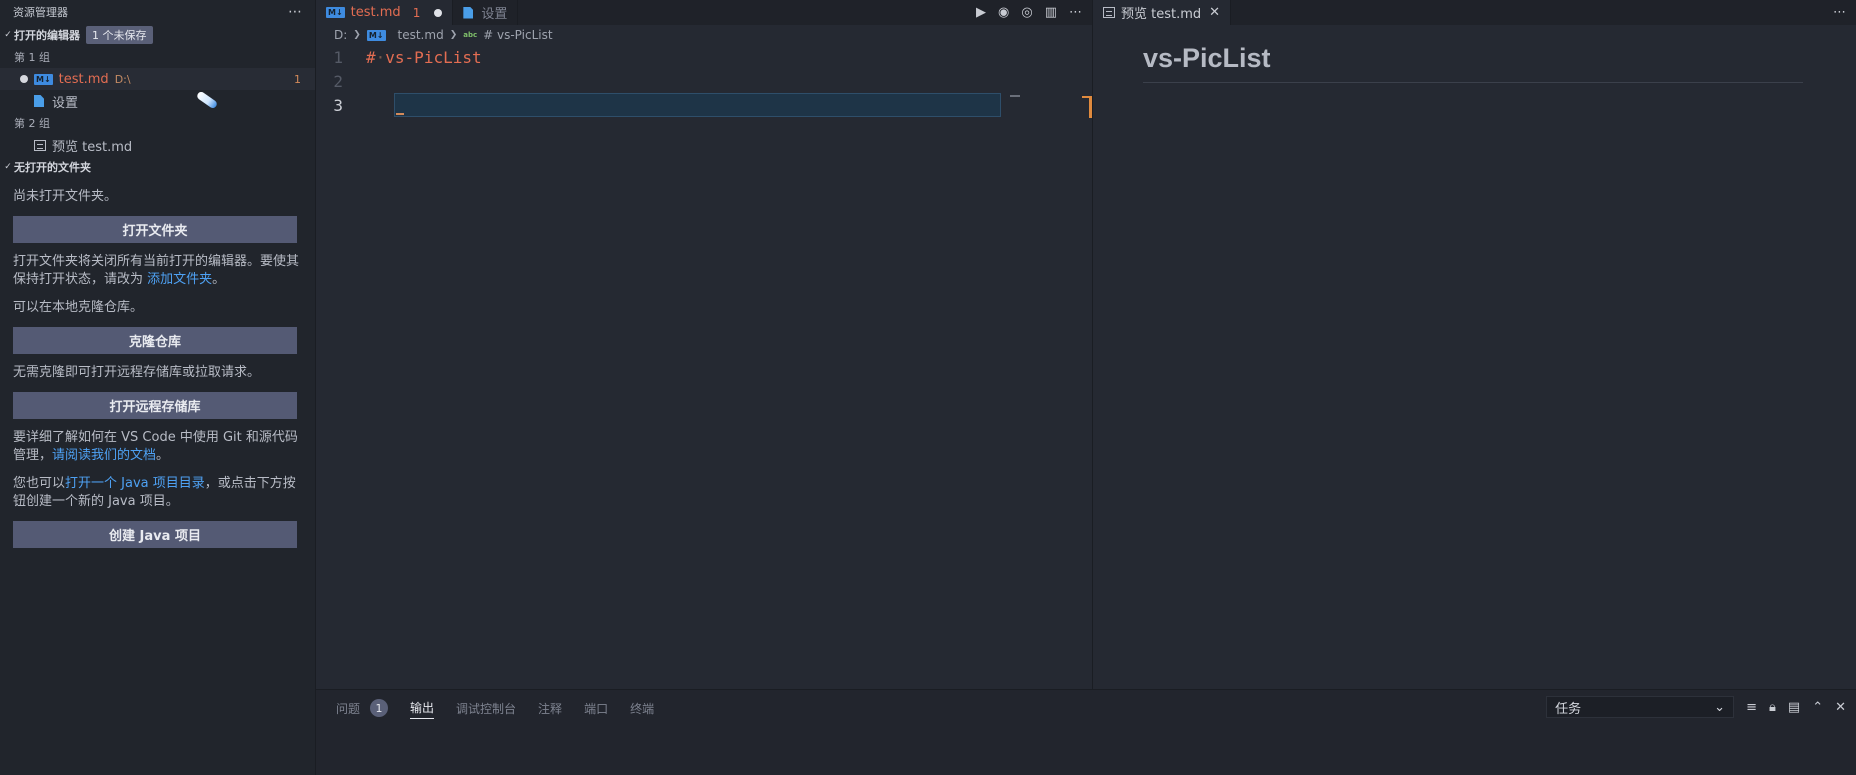 The height and width of the screenshot is (775, 1856). What do you see at coordinates (1473, 63) in the screenshot?
I see `preview-heading: vs-PicList` at bounding box center [1473, 63].